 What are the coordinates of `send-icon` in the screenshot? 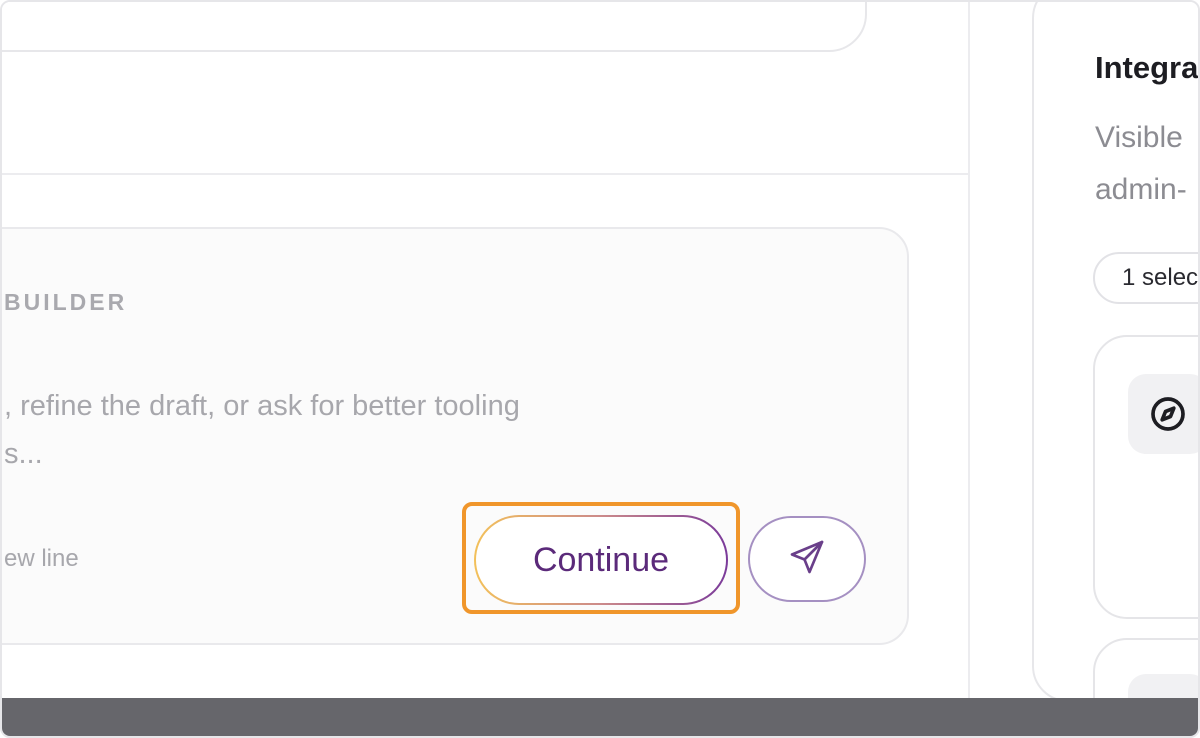 It's located at (807, 559).